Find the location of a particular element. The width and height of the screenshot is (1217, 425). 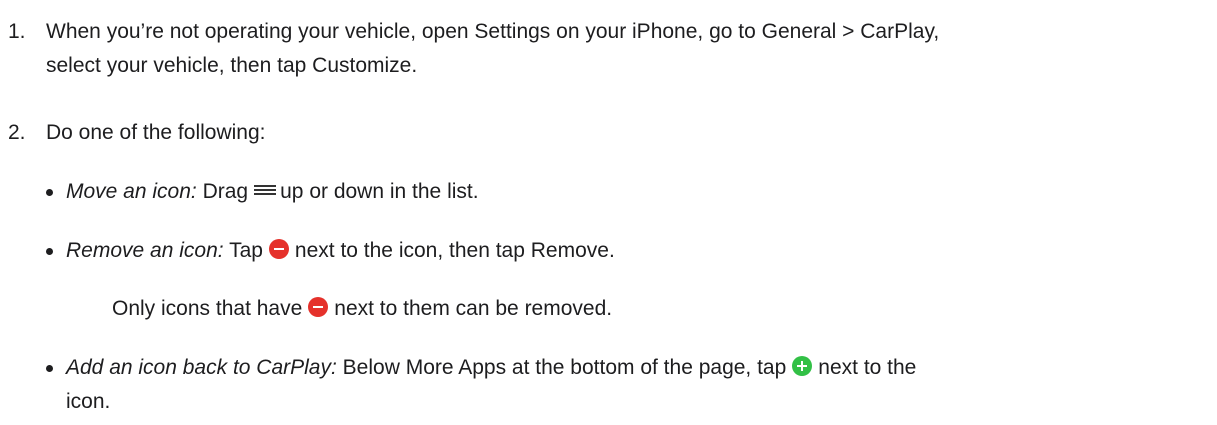

bullet-text: Drag is located at coordinates (225, 191).